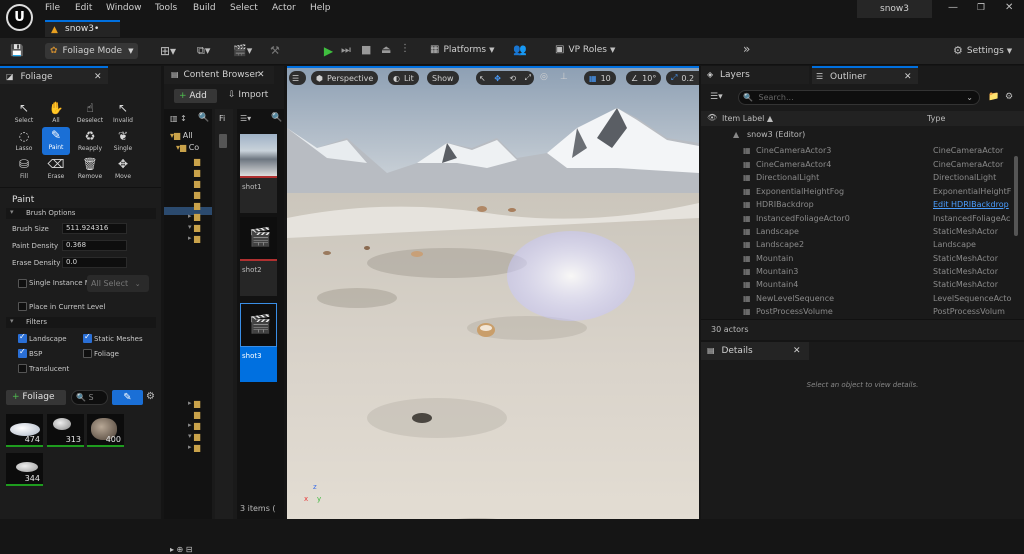 This screenshot has width=1024, height=554. I want to click on mode-selector: ✿ Foliage Mode ▼, so click(91, 51).